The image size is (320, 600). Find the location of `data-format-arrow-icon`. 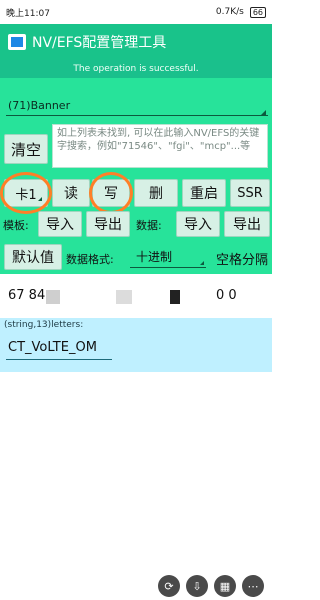

data-format-arrow-icon is located at coordinates (202, 263).